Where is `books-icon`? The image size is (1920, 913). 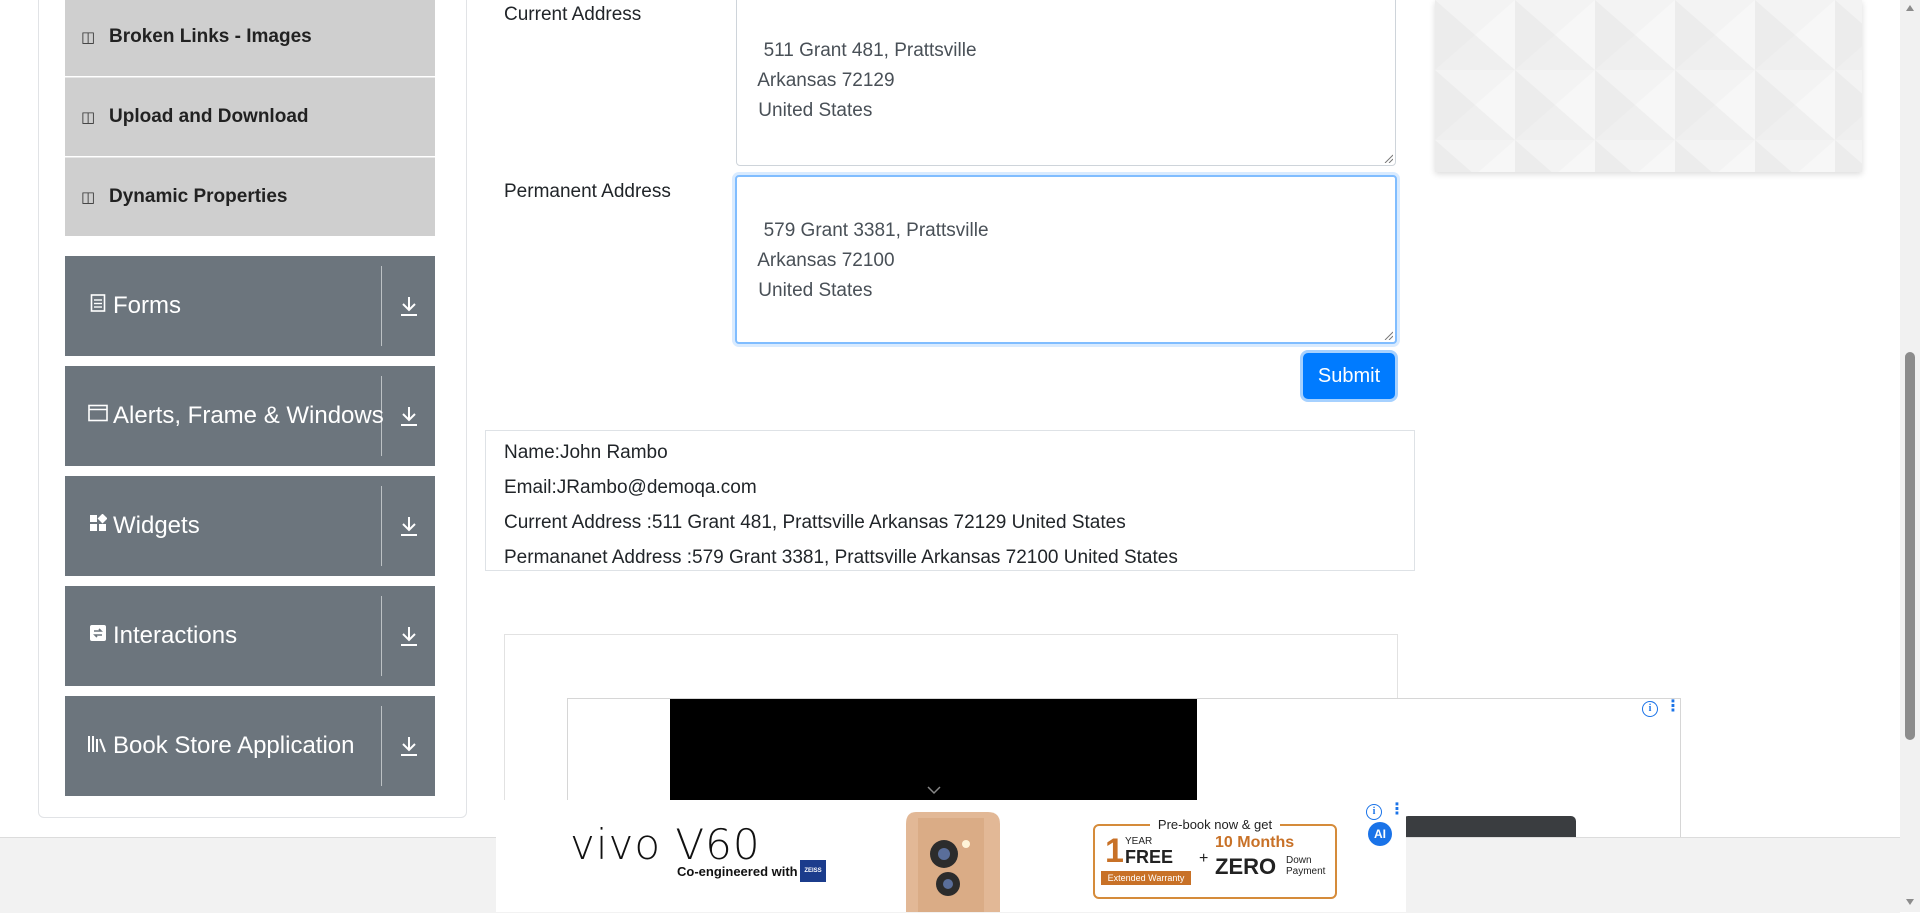 books-icon is located at coordinates (98, 746).